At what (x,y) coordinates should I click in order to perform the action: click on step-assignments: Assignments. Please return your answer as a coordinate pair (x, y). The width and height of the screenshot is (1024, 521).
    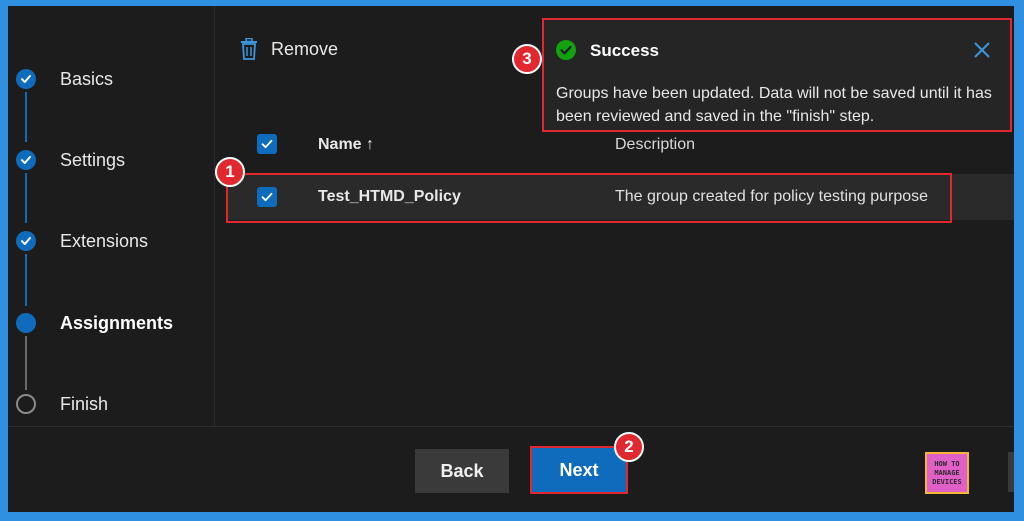
    Looking at the image, I should click on (94, 323).